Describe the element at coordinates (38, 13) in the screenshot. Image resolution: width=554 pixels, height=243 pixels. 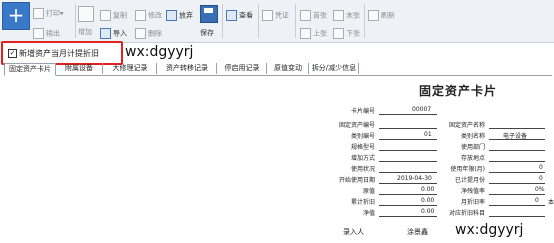
I see `printer-icon` at that location.